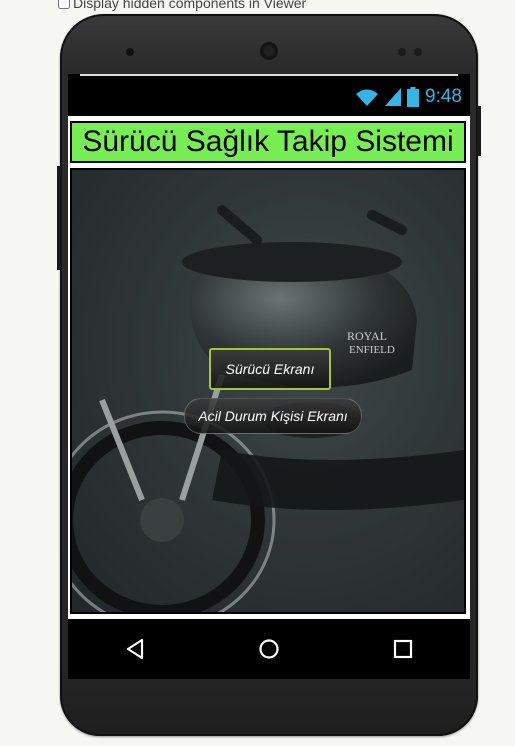  What do you see at coordinates (59, 218) in the screenshot?
I see `volume-button` at bounding box center [59, 218].